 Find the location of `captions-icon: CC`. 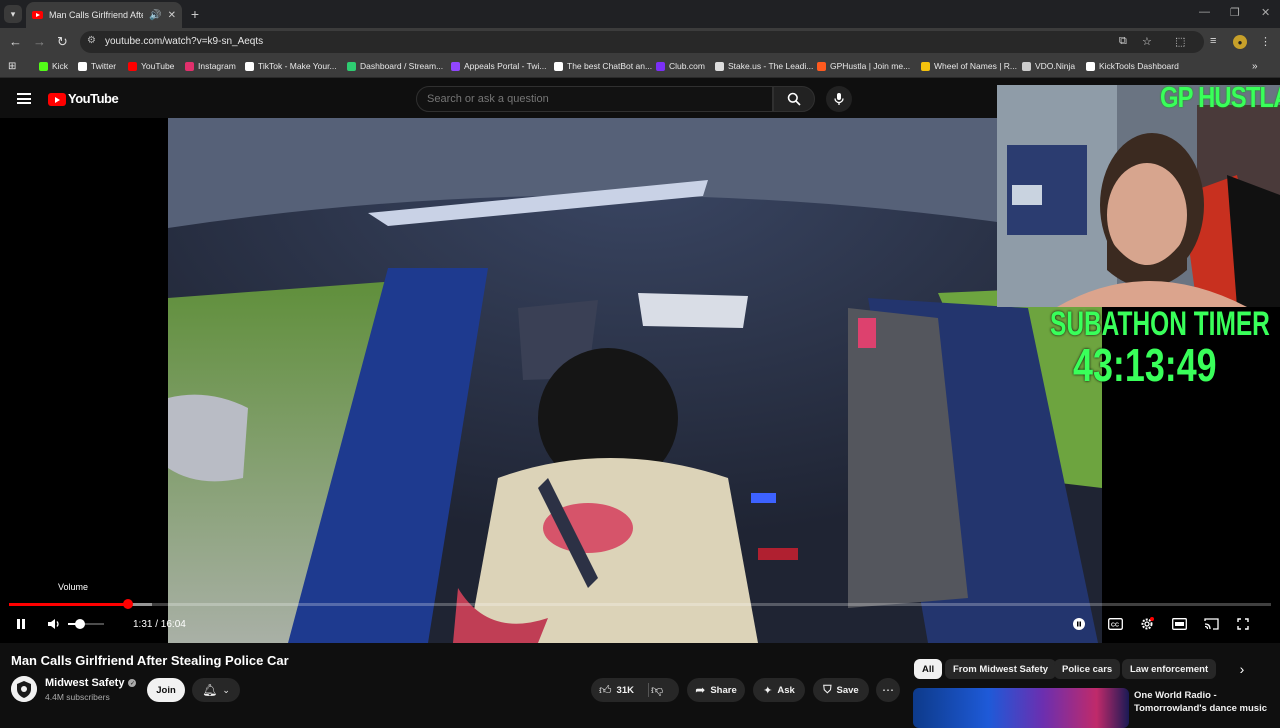

captions-icon: CC is located at coordinates (1115, 624).